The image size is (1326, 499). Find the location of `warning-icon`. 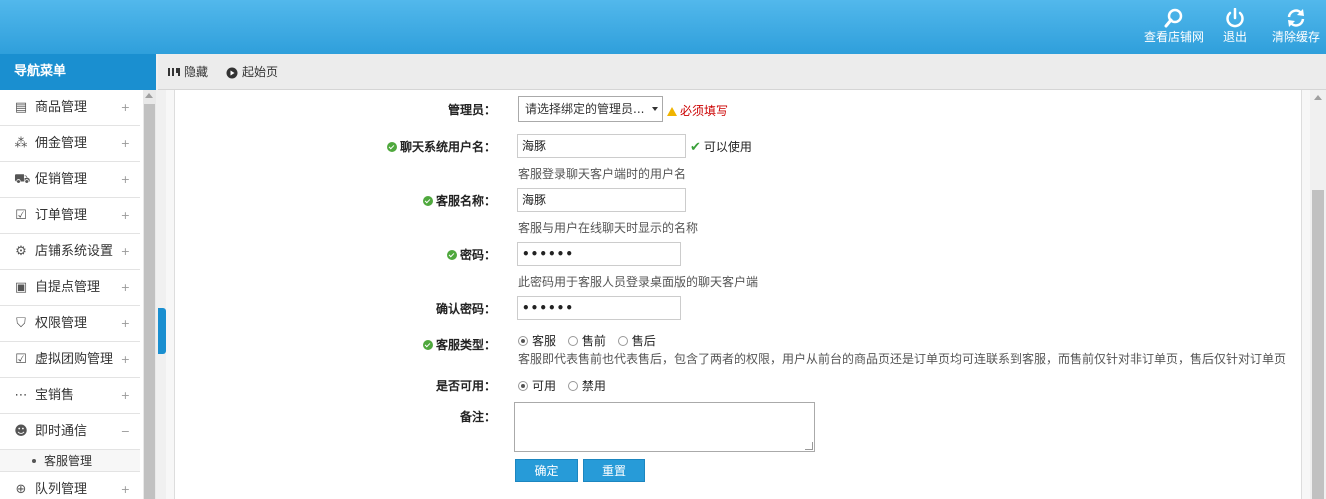

warning-icon is located at coordinates (672, 111).